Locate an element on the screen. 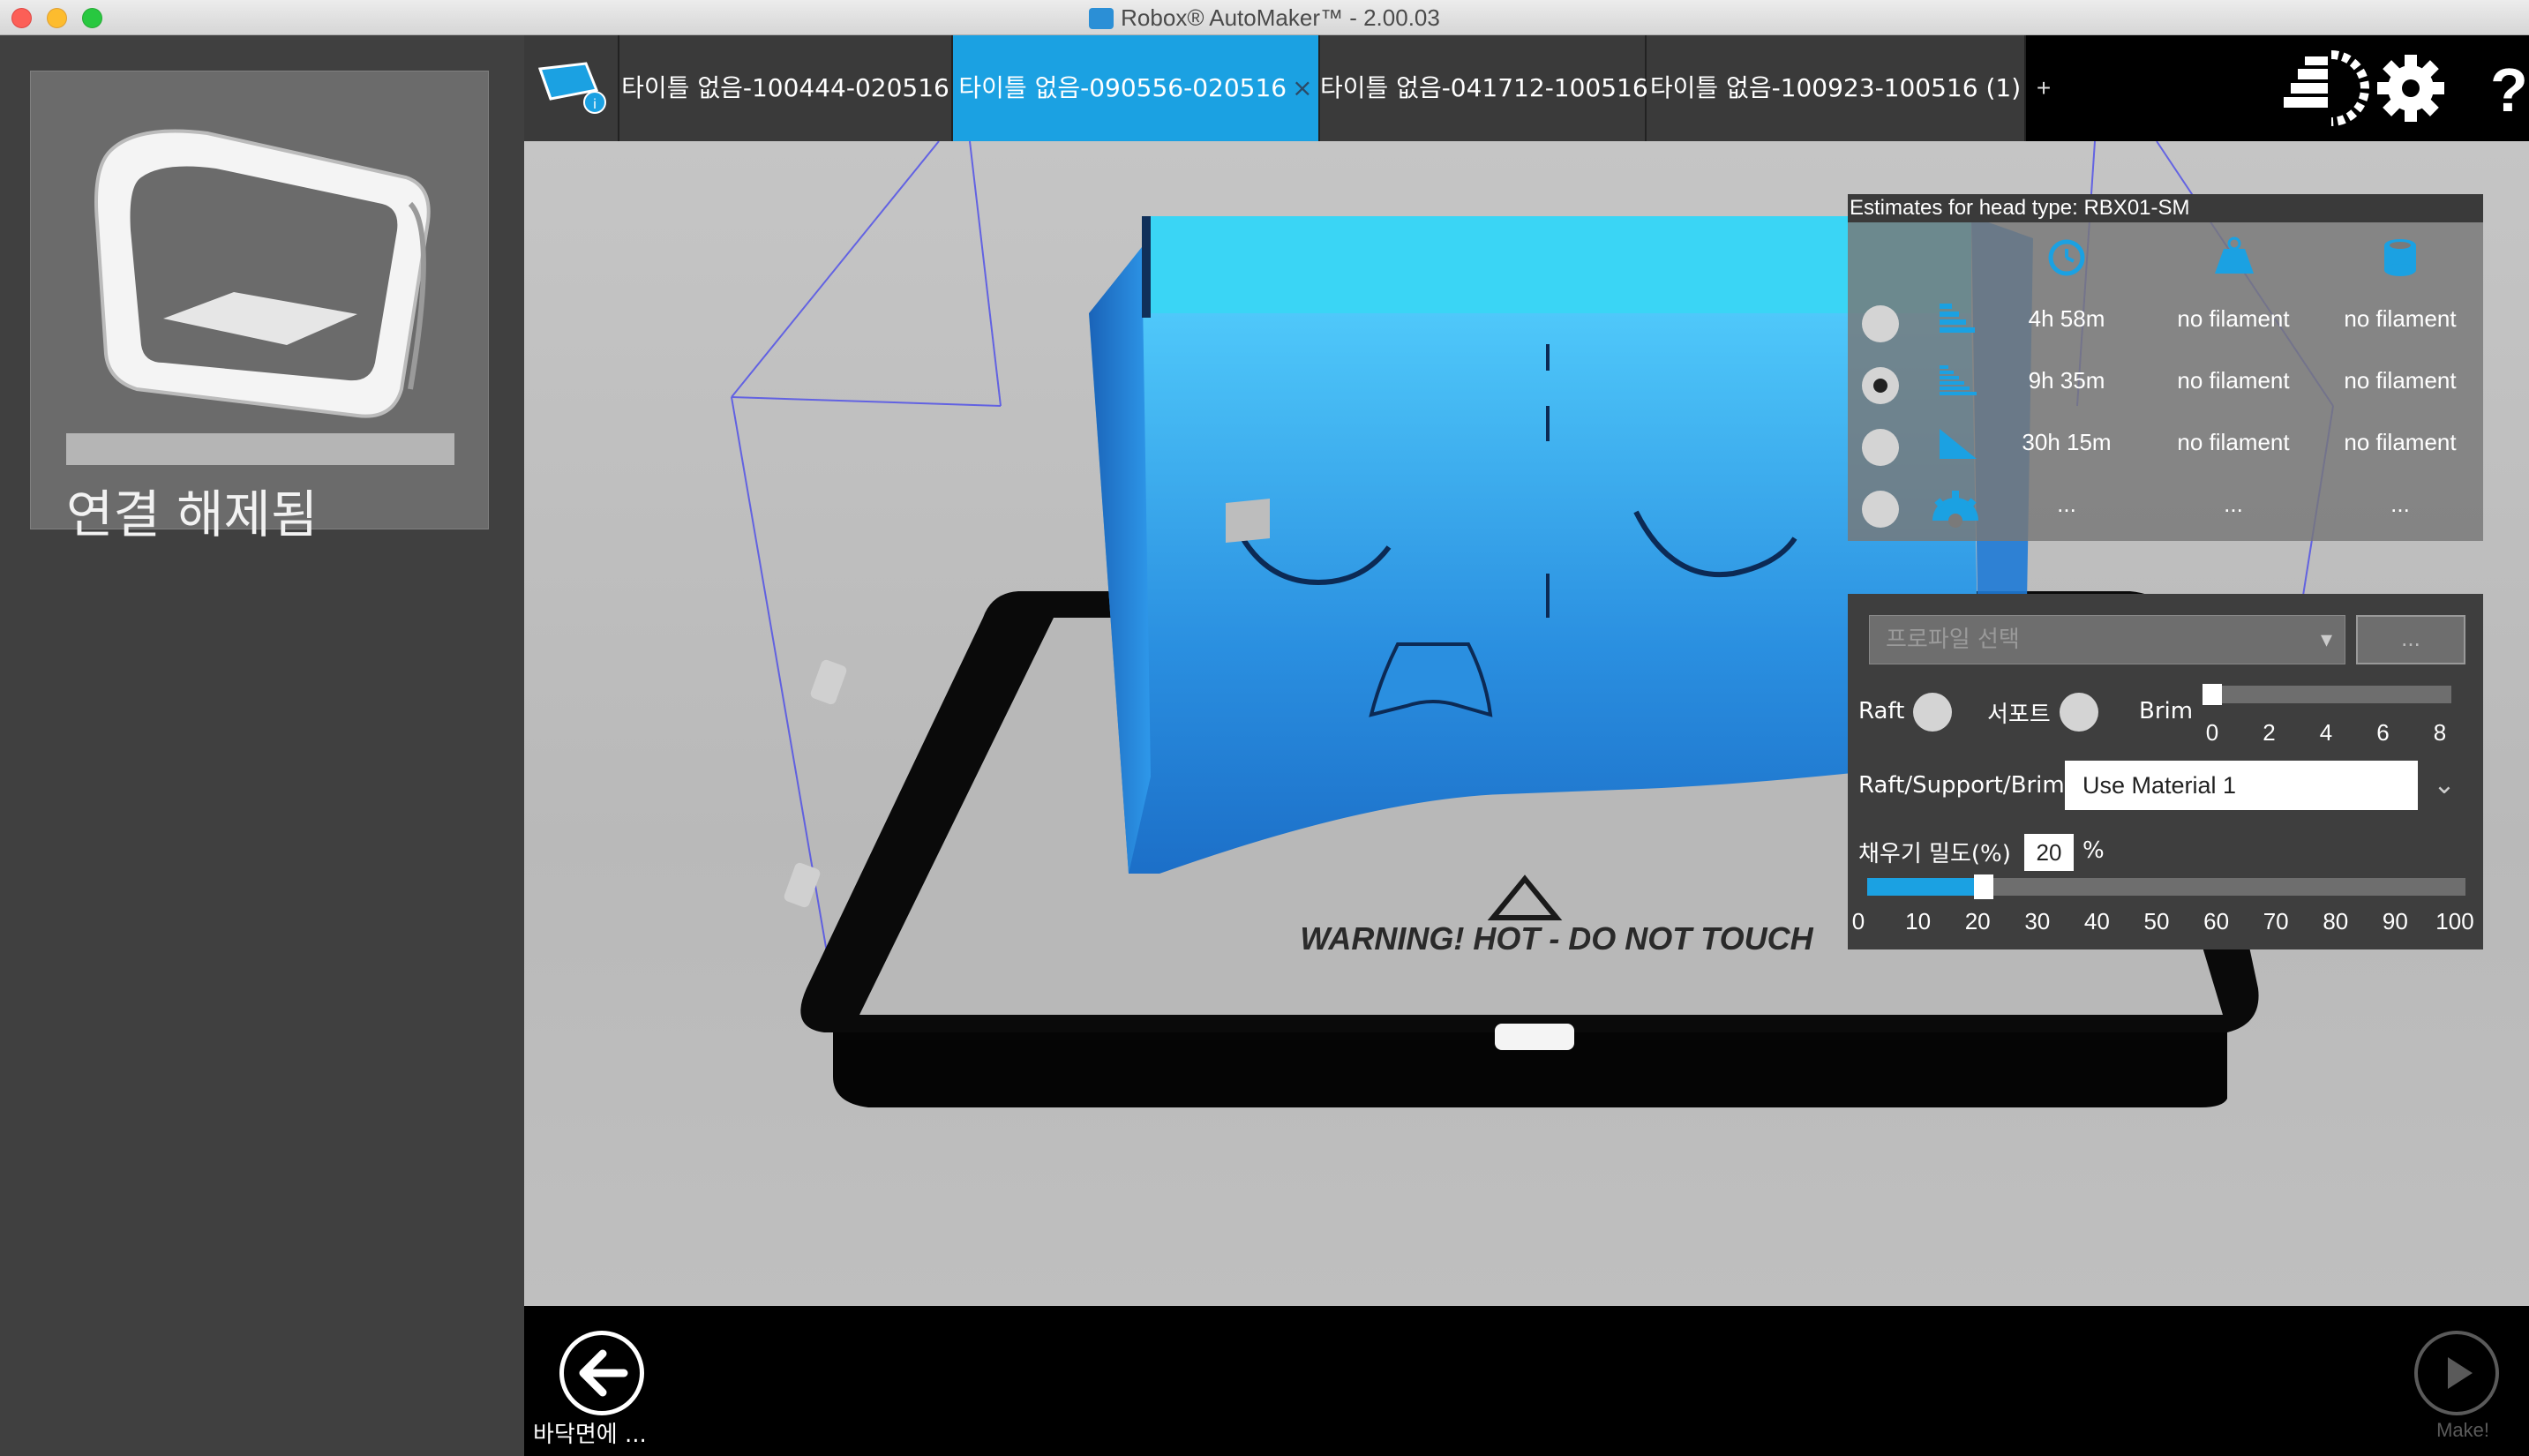  brim-label: Brim is located at coordinates (2166, 711).